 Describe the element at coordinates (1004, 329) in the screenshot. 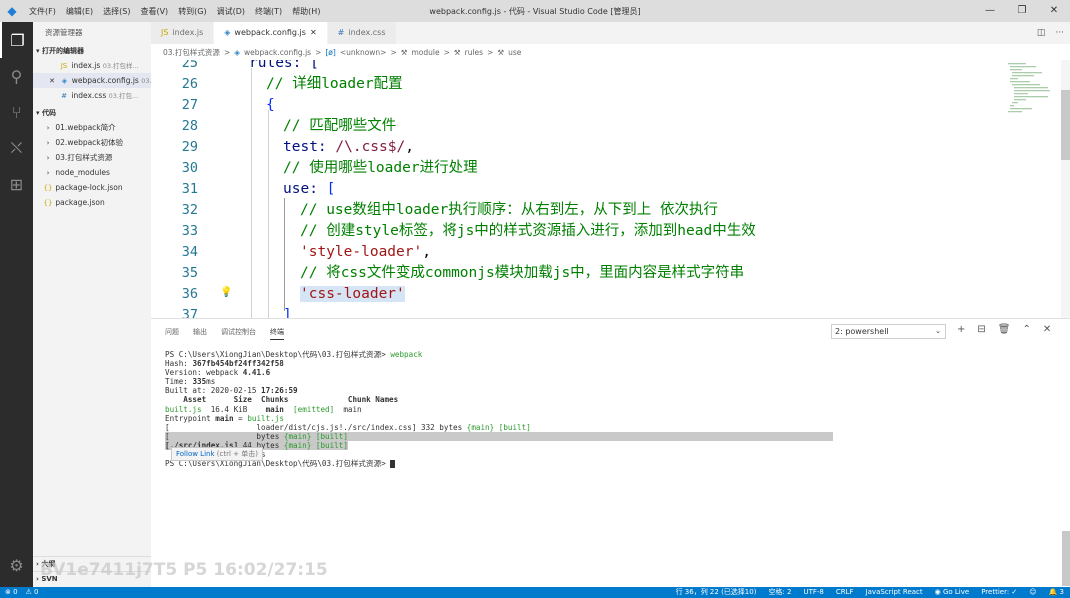

I see `trash-icon: 🗑` at that location.